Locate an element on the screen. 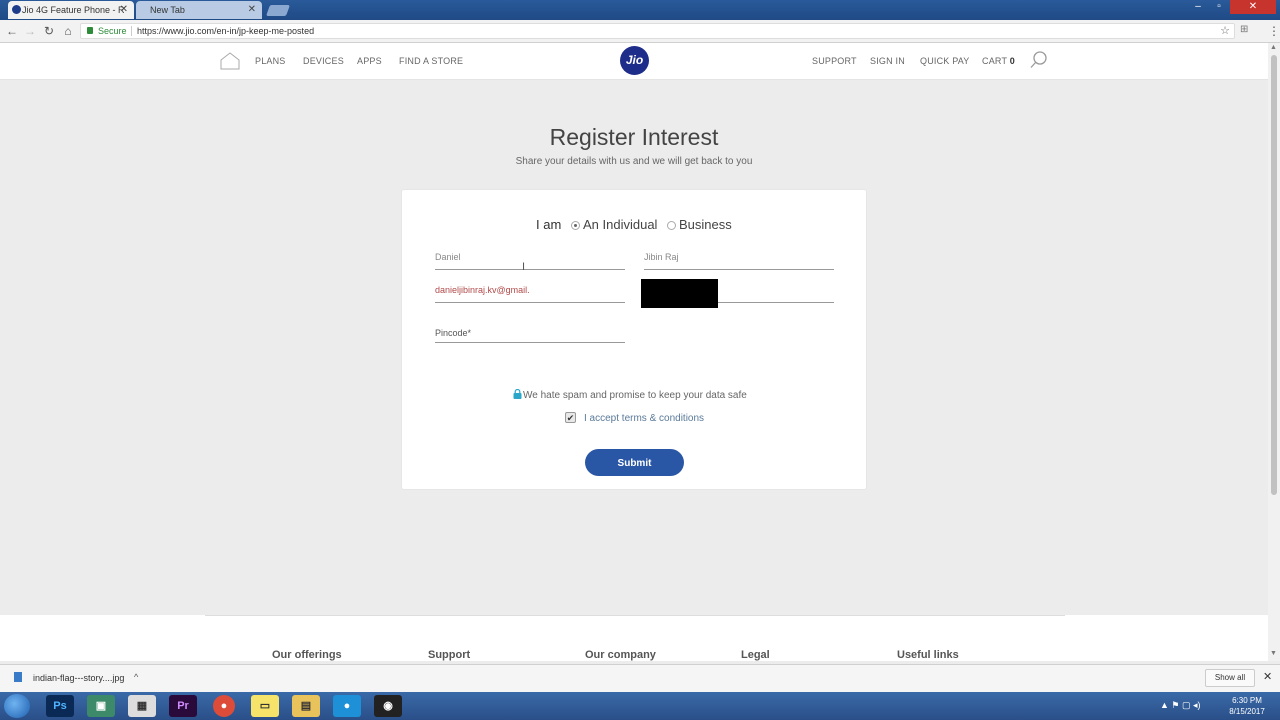 The width and height of the screenshot is (1280, 720). nav-support: SUPPORT is located at coordinates (834, 61).